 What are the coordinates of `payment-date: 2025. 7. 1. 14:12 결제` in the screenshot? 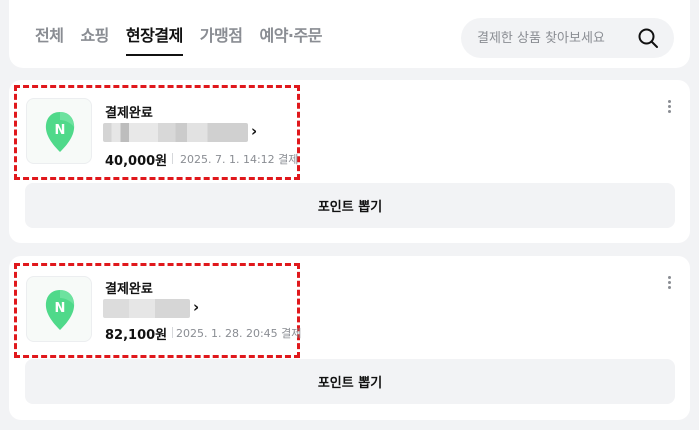 It's located at (239, 159).